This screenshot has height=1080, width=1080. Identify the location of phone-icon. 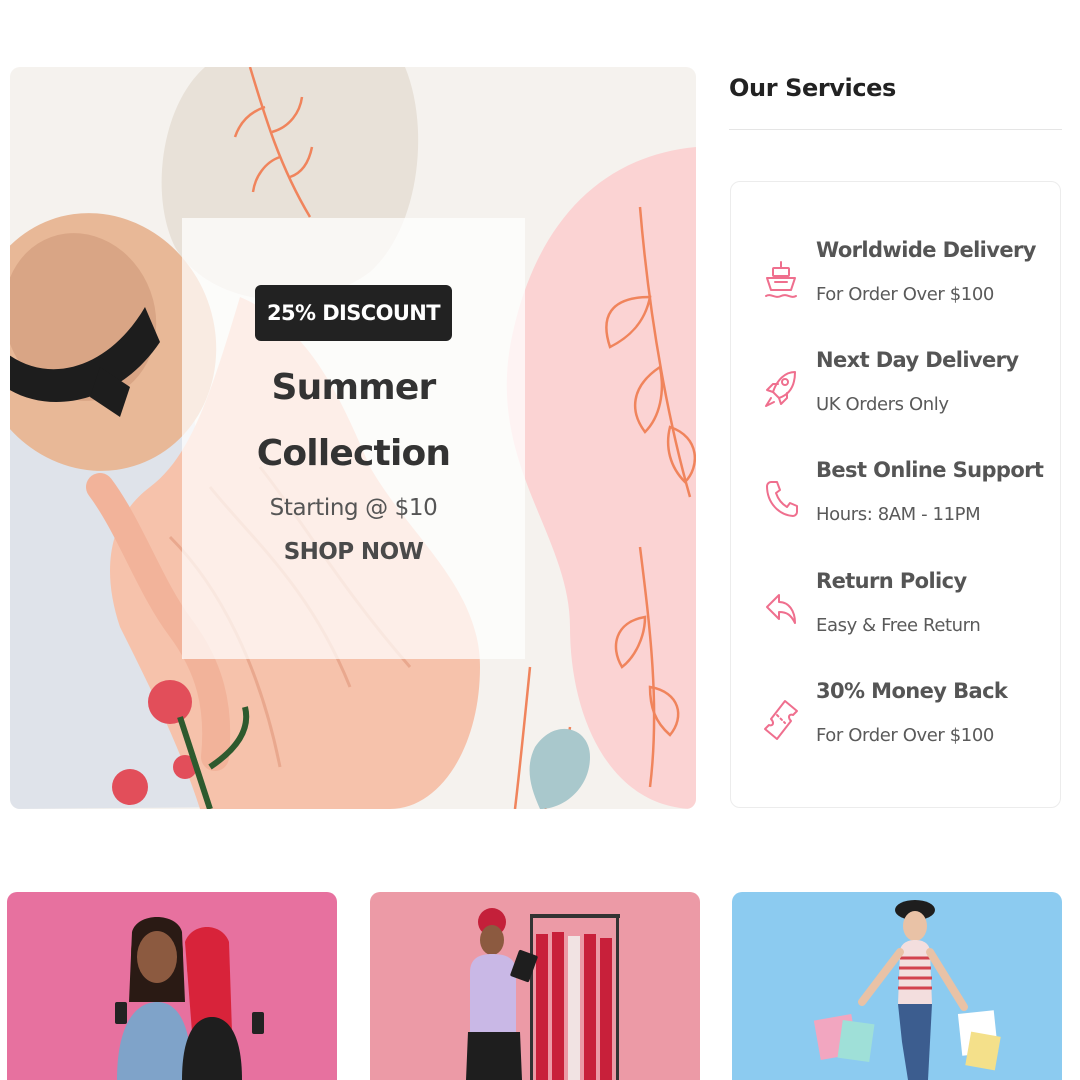
(782, 499).